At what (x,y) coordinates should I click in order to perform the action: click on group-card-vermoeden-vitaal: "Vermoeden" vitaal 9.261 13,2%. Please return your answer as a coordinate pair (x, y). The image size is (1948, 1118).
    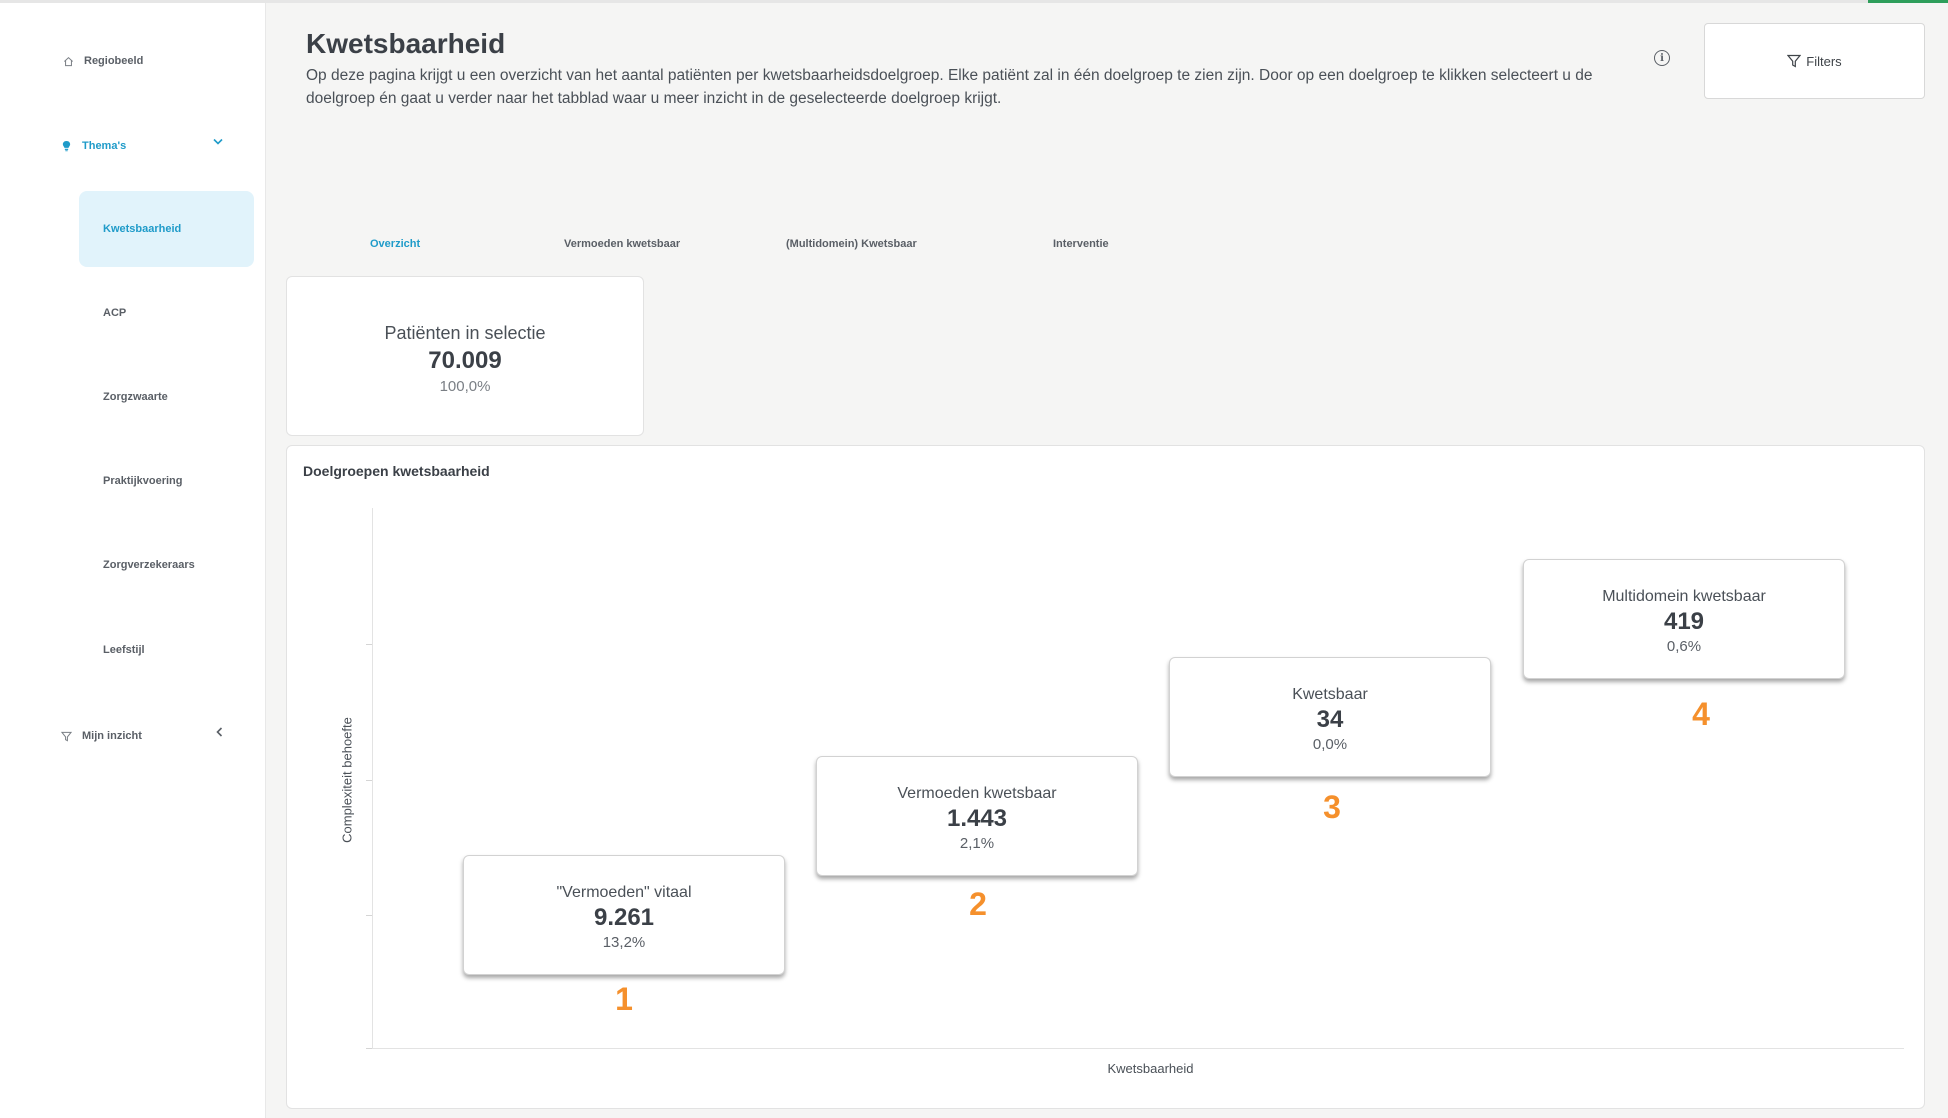
    Looking at the image, I should click on (624, 915).